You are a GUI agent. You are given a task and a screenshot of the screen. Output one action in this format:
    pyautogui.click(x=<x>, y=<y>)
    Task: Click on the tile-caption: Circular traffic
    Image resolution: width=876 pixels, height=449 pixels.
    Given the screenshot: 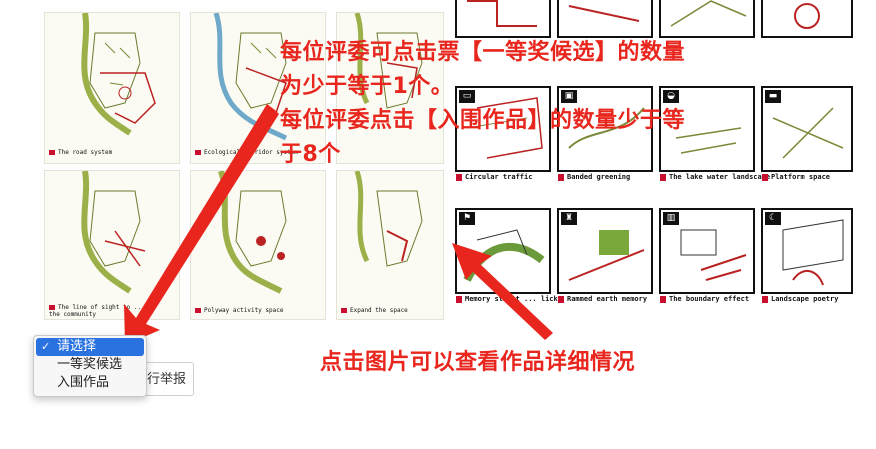 What is the action you would take?
    pyautogui.click(x=494, y=177)
    